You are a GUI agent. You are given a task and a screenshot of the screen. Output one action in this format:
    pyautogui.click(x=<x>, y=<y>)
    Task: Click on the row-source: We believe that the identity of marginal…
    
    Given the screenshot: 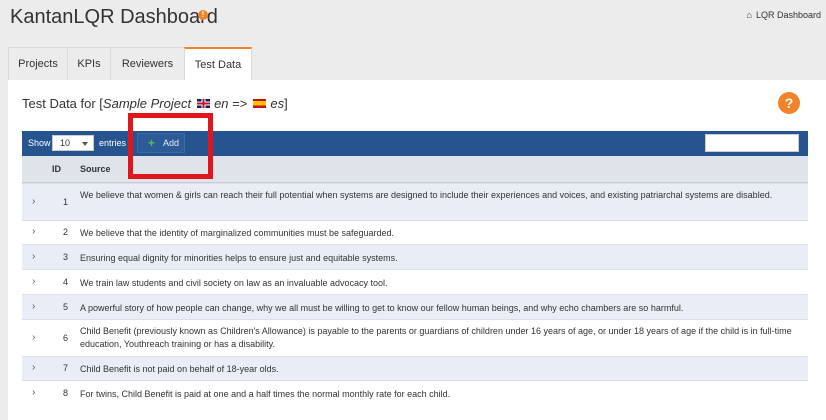 What is the action you would take?
    pyautogui.click(x=237, y=233)
    